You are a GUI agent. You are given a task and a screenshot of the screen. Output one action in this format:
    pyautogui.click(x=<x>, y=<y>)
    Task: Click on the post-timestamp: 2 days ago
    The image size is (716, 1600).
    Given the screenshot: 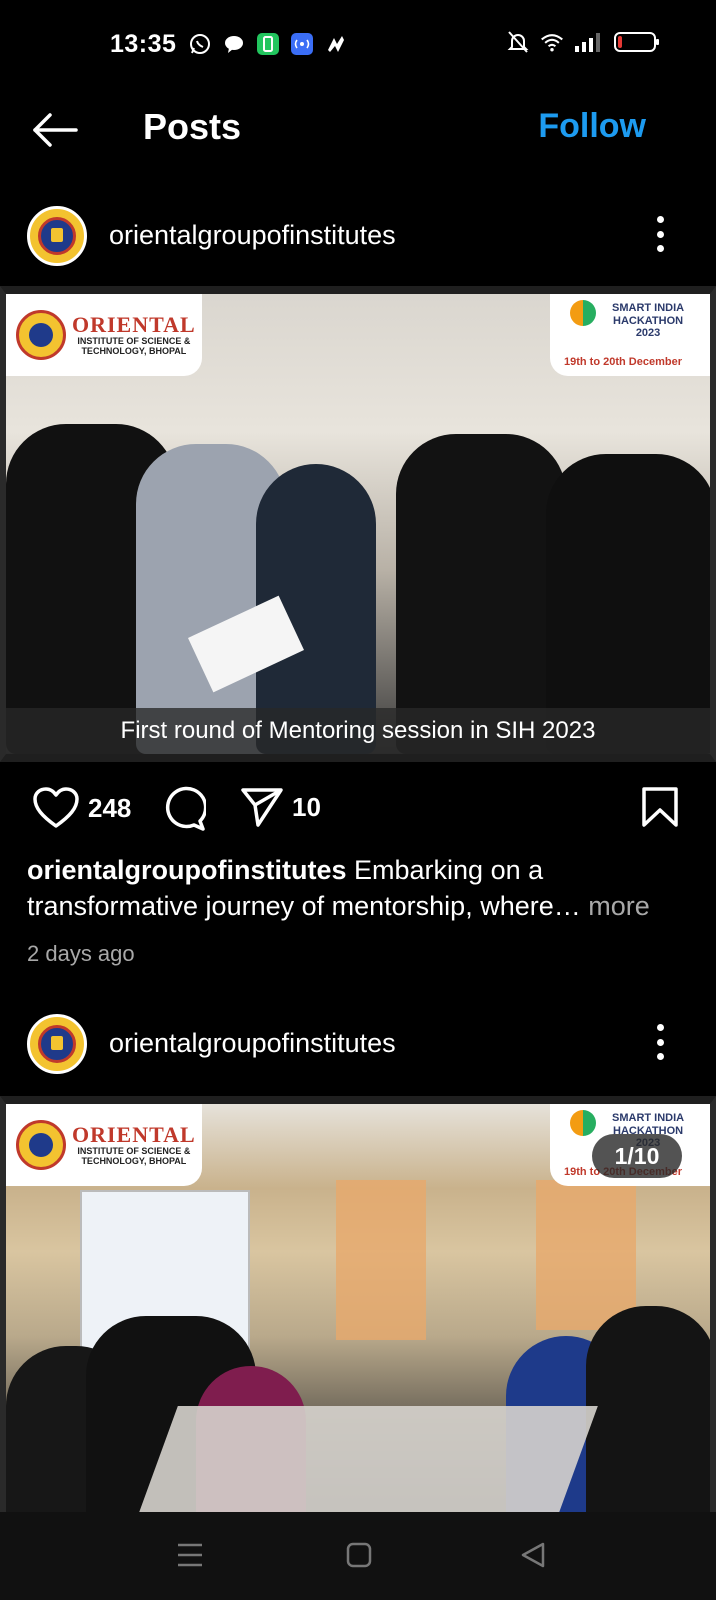 What is the action you would take?
    pyautogui.click(x=81, y=953)
    